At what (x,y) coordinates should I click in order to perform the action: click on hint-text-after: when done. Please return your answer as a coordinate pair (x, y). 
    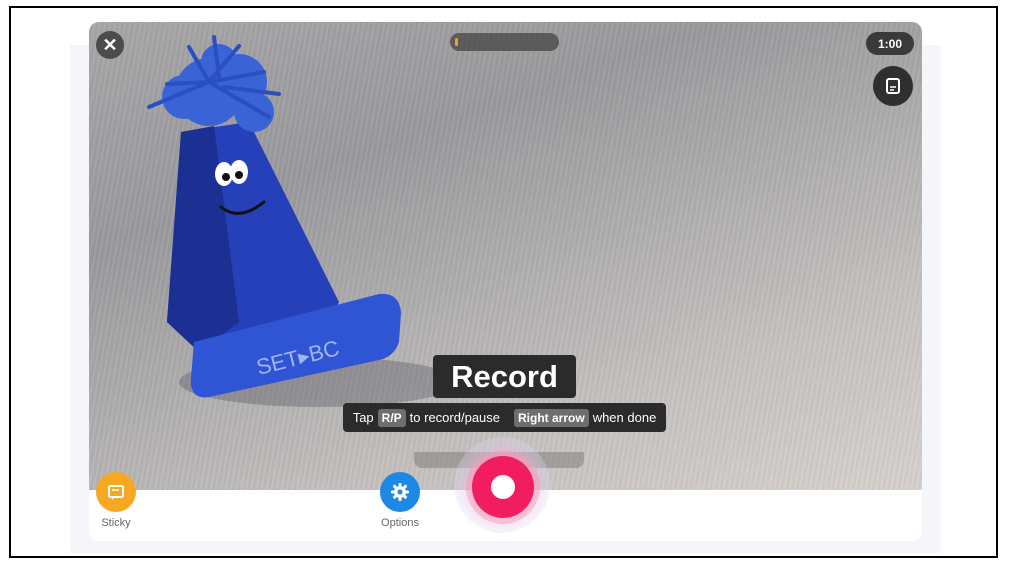
    Looking at the image, I should click on (624, 417).